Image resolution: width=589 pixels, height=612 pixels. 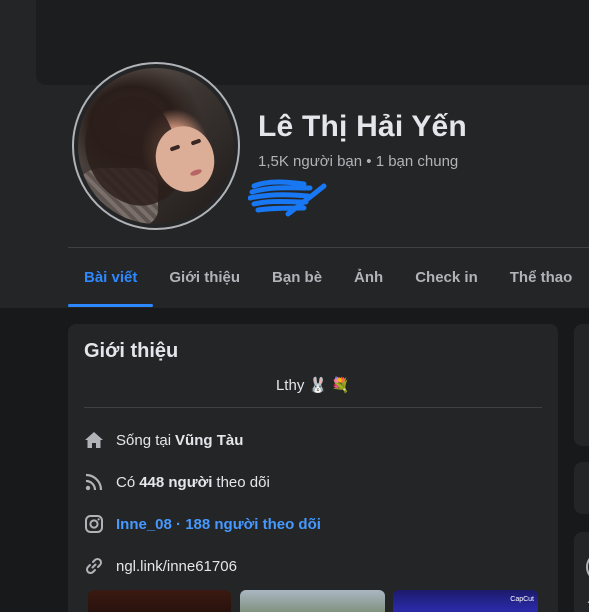 What do you see at coordinates (209, 440) in the screenshot?
I see `lives-city: Vũng Tàu` at bounding box center [209, 440].